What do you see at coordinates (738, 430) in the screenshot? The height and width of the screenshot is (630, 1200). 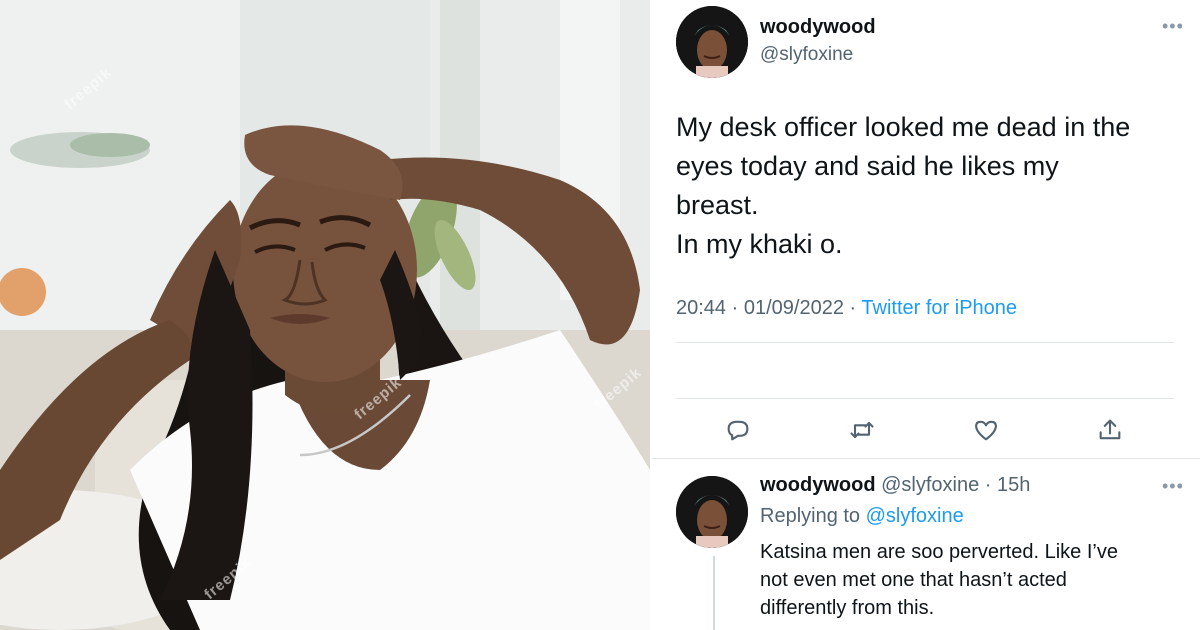 I see `reply-icon` at bounding box center [738, 430].